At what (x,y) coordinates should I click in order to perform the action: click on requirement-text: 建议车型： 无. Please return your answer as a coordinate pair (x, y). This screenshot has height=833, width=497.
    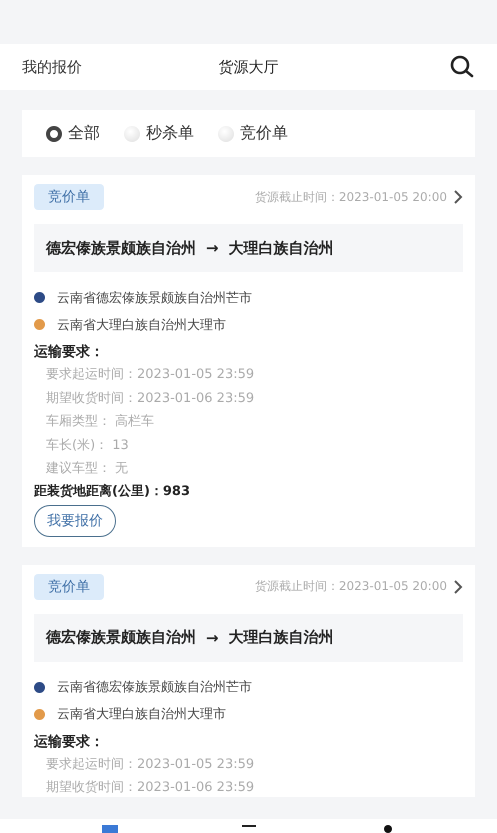
    Looking at the image, I should click on (87, 469).